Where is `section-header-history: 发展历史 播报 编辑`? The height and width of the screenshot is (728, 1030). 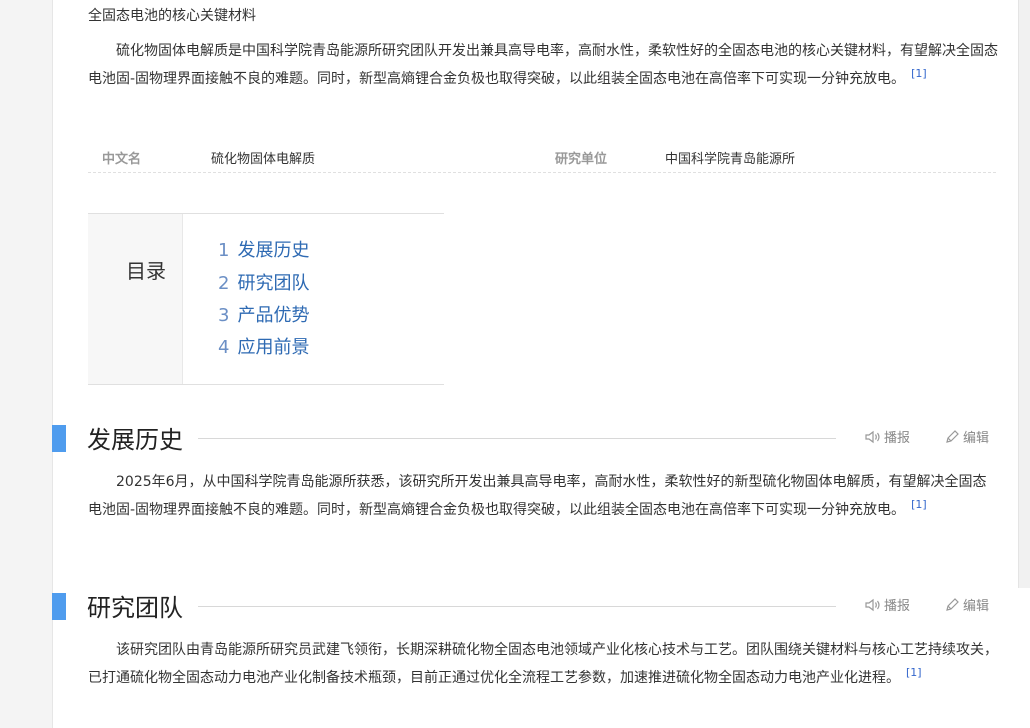 section-header-history: 发展历史 播报 编辑 is located at coordinates (532, 438).